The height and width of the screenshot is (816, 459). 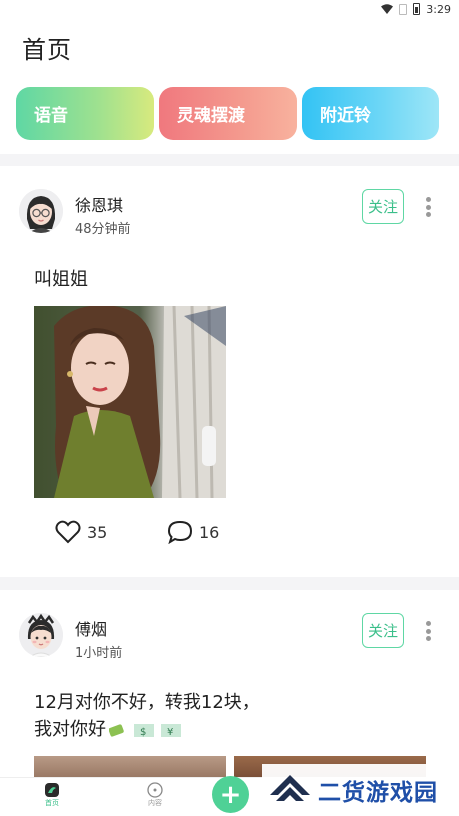 What do you see at coordinates (378, 793) in the screenshot?
I see `watermark-text: 二货游戏园` at bounding box center [378, 793].